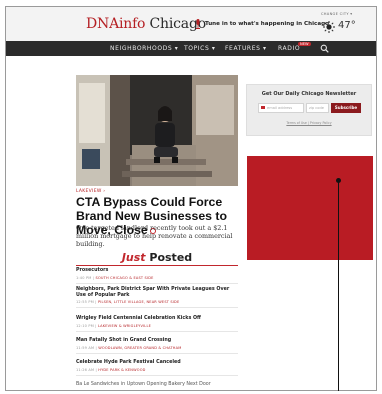  What do you see at coordinates (157, 271) in the screenshot?
I see `story-title: Prosecutors` at bounding box center [157, 271].